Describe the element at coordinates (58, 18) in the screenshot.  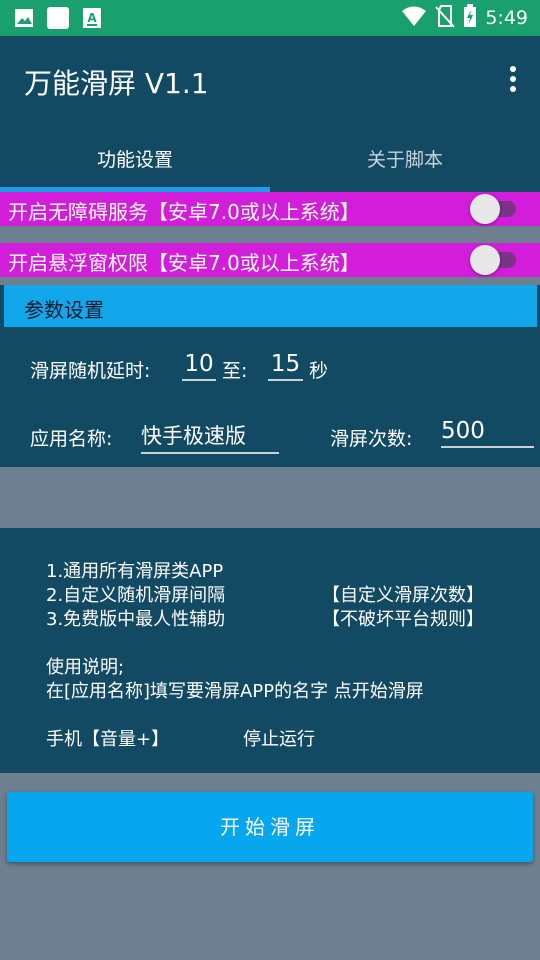
I see `blank-app-icon` at that location.